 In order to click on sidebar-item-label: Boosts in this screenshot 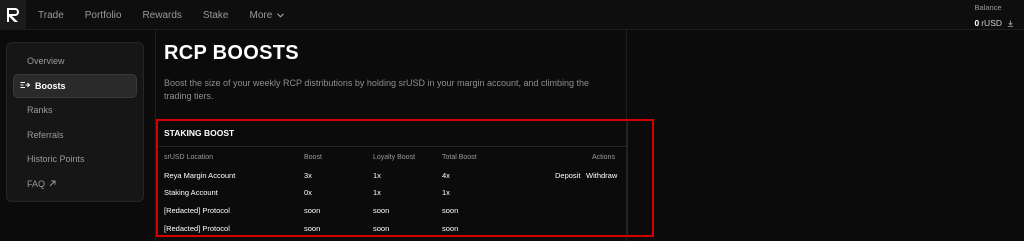, I will do `click(50, 85)`.